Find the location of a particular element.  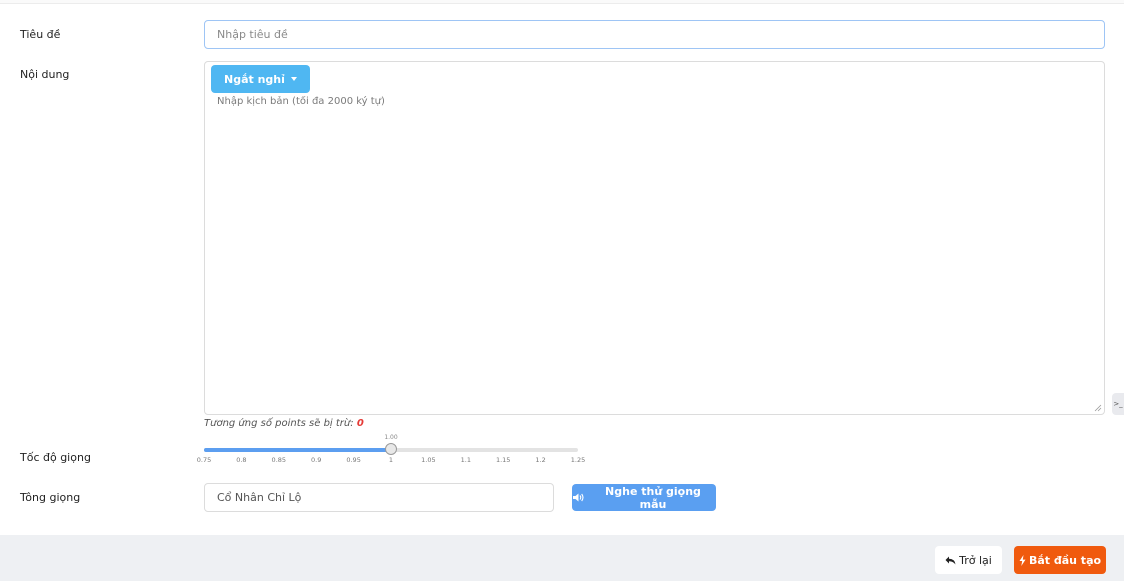

content-label: Nội dung is located at coordinates (45, 74).